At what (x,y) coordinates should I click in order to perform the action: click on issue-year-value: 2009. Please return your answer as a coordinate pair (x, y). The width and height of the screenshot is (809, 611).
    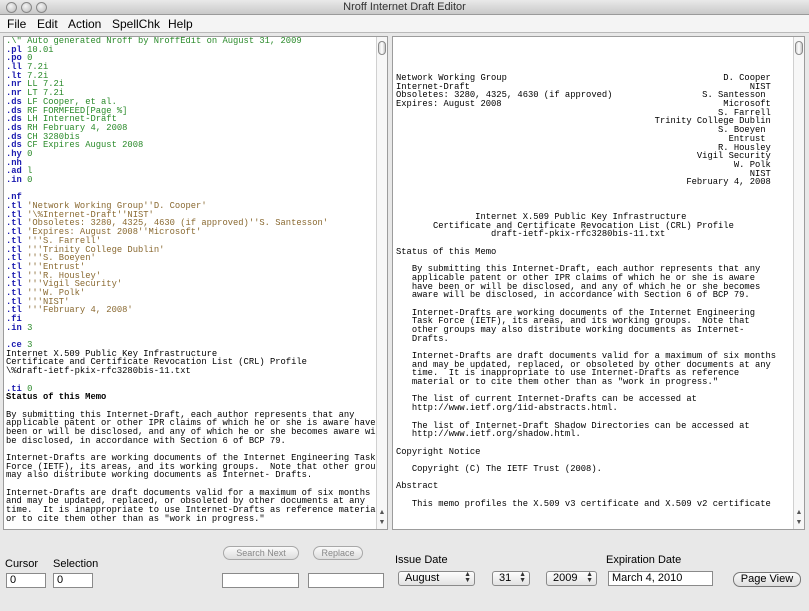
    Looking at the image, I should click on (565, 578).